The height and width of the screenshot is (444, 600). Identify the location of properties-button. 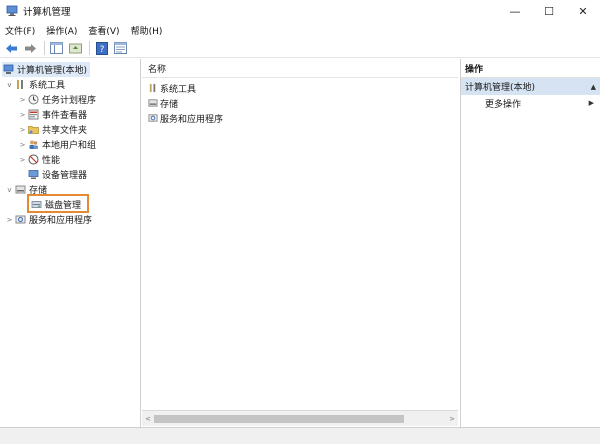
(120, 48).